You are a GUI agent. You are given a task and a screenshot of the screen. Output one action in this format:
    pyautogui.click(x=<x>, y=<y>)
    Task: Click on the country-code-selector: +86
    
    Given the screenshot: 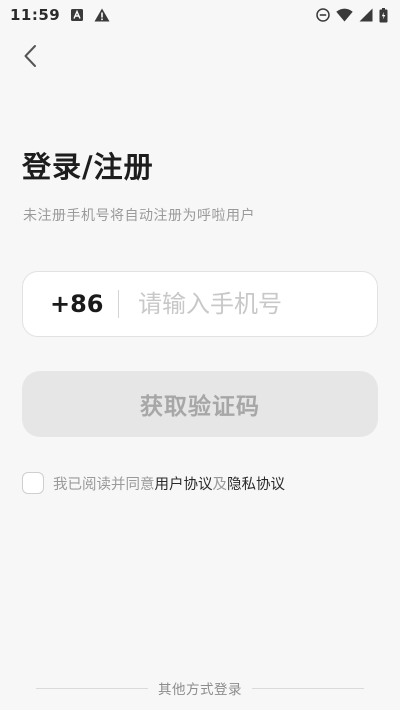 What is the action you would take?
    pyautogui.click(x=77, y=304)
    